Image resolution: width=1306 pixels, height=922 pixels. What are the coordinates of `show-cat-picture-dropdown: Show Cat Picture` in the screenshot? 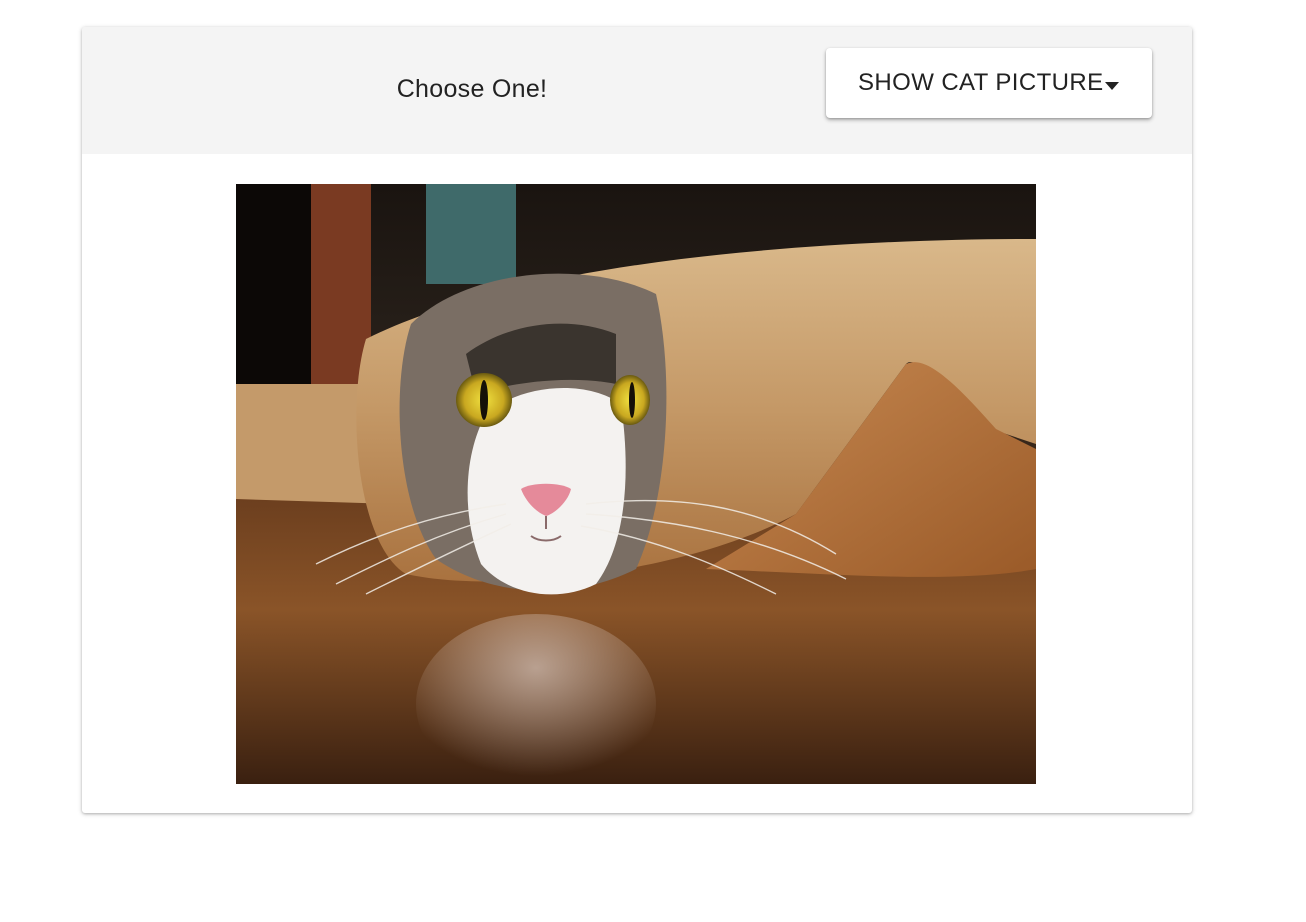 It's located at (989, 83).